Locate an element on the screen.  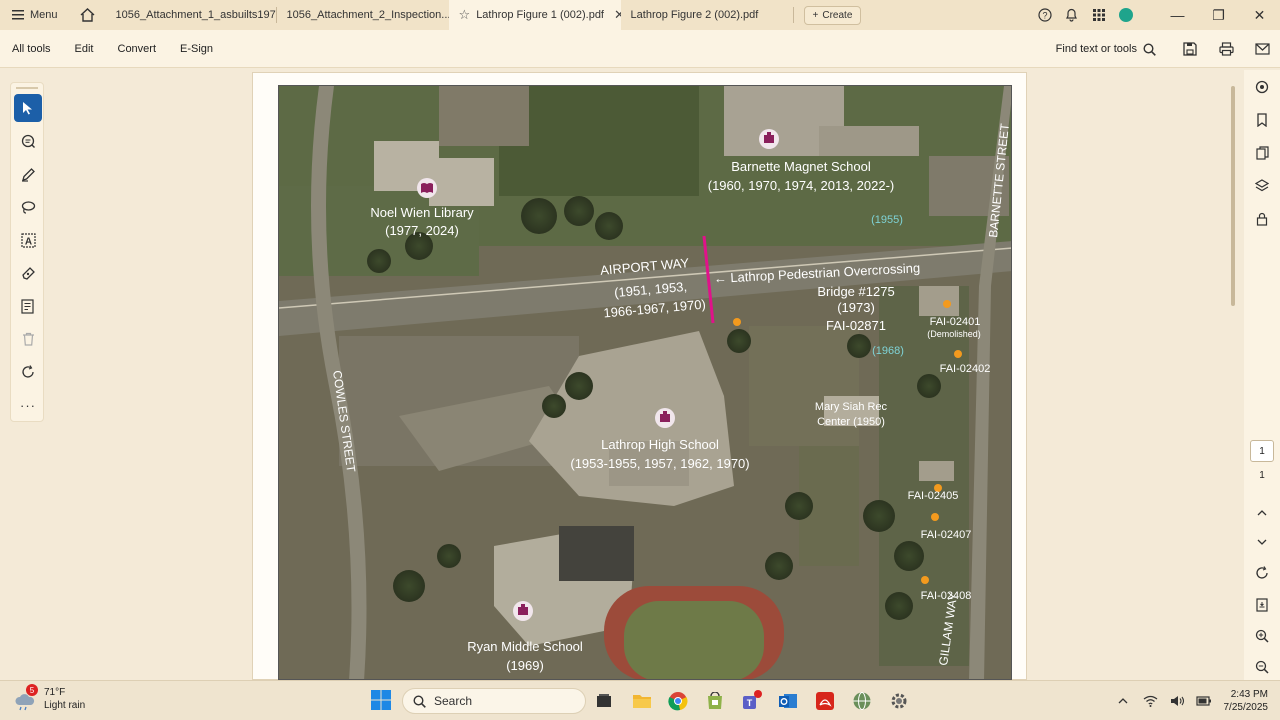
comment-icon is located at coordinates (28, 141).